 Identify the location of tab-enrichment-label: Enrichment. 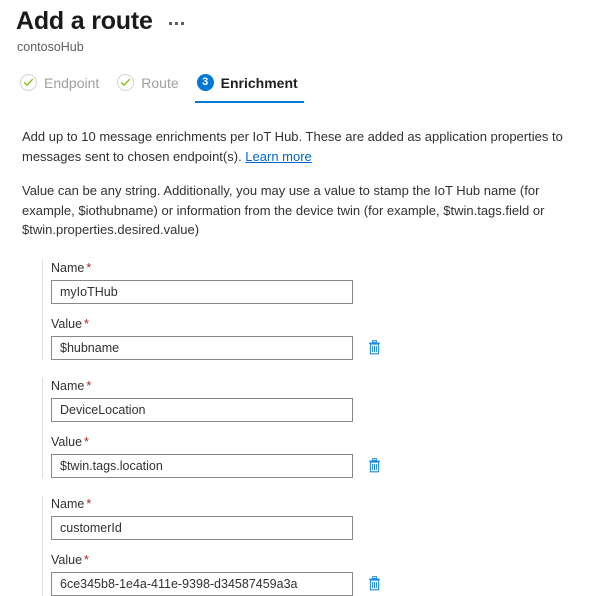
(259, 82).